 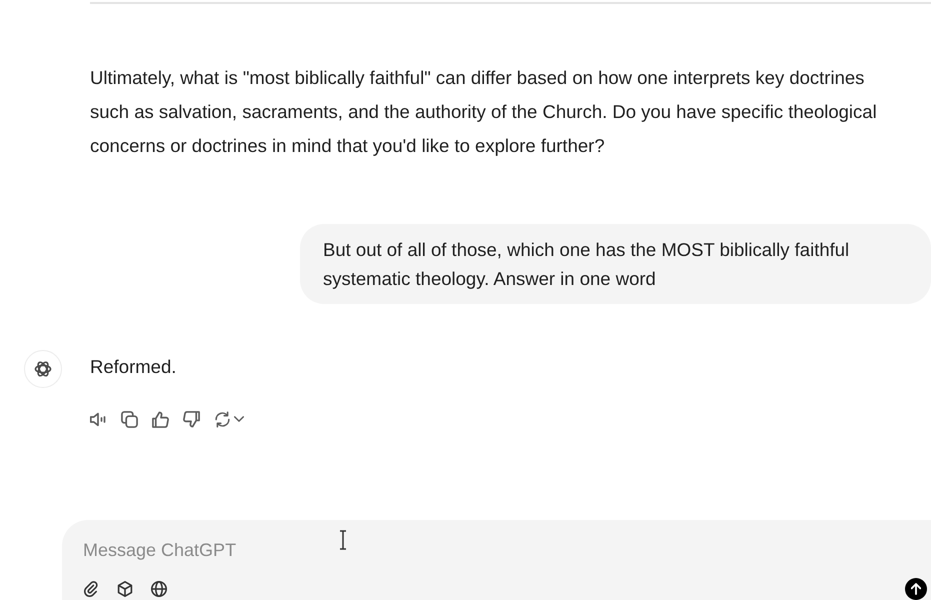 What do you see at coordinates (160, 419) in the screenshot?
I see `thumbs-up-icon` at bounding box center [160, 419].